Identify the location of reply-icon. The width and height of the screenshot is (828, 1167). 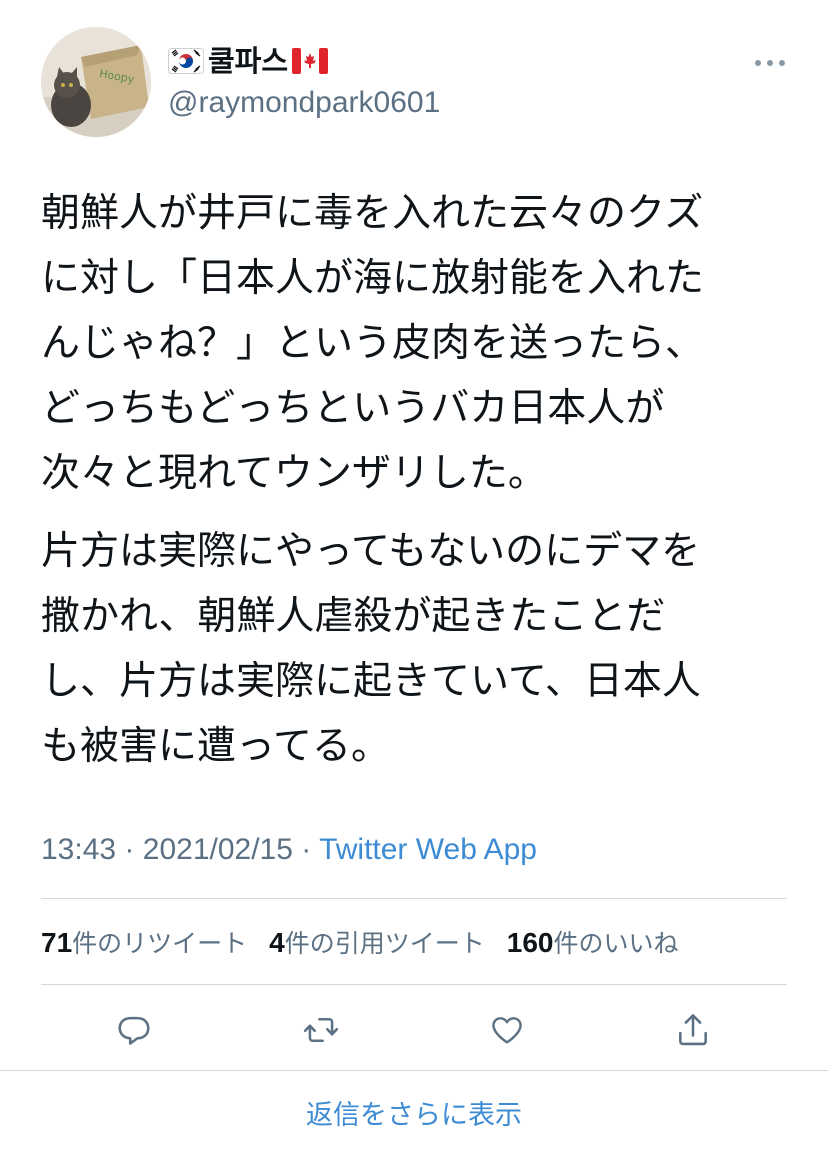
(134, 1030).